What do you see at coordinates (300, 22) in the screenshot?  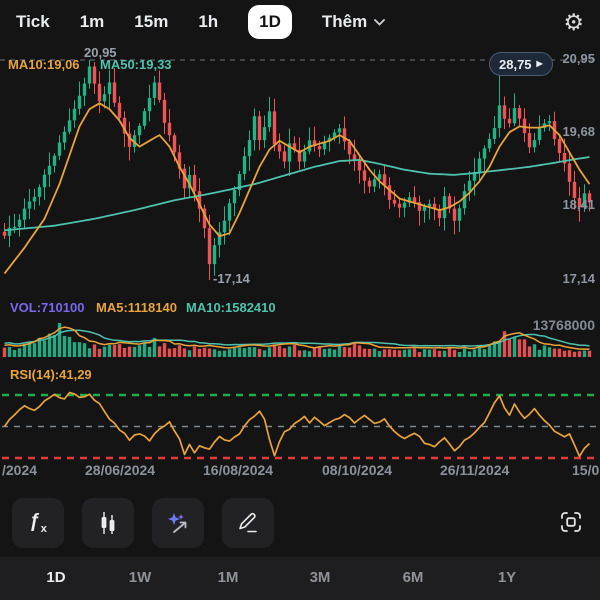 I see `interval-tabs-bar: Tick 1m 15m 1h 1D Thêm ⚙` at bounding box center [300, 22].